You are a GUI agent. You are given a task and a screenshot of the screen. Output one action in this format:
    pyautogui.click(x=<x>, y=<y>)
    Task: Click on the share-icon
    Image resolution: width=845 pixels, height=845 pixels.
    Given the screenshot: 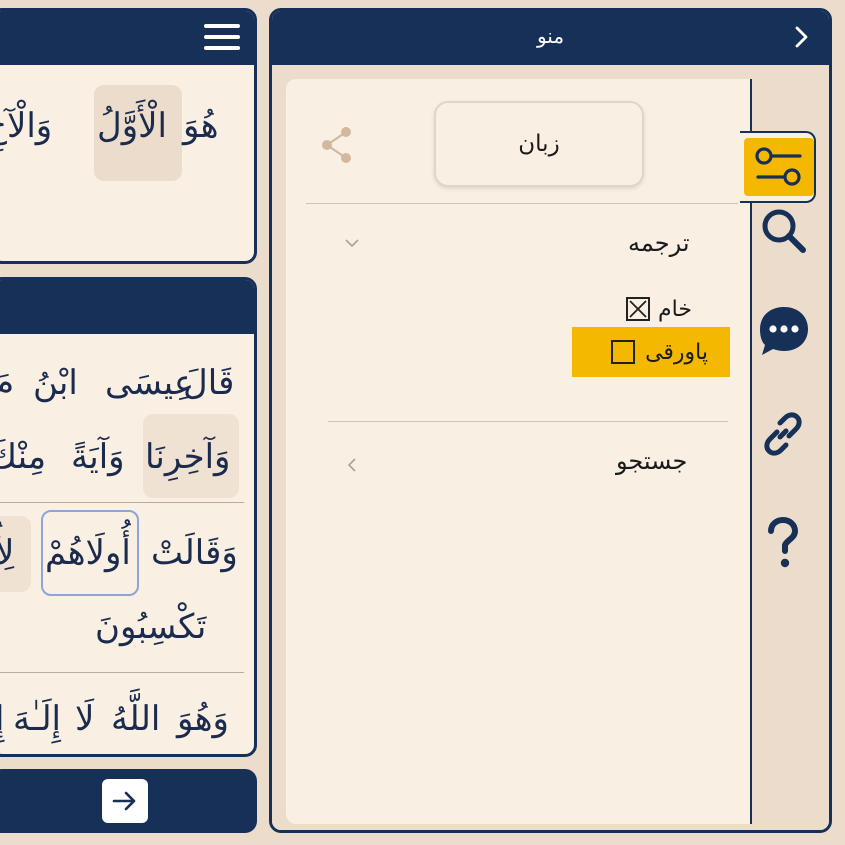 What is the action you would take?
    pyautogui.click(x=337, y=145)
    